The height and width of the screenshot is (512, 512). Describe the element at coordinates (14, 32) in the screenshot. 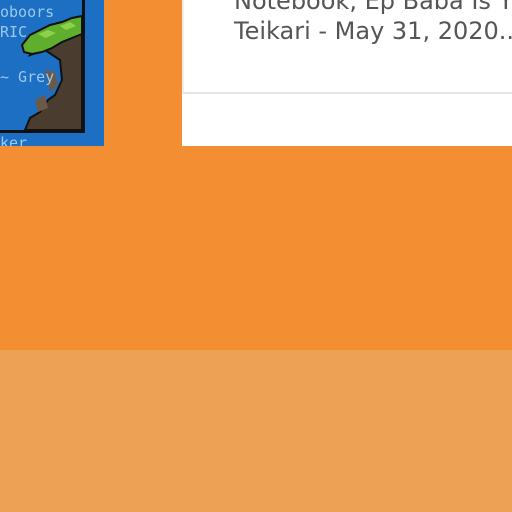

I see `thumbnail-text: RIC` at that location.